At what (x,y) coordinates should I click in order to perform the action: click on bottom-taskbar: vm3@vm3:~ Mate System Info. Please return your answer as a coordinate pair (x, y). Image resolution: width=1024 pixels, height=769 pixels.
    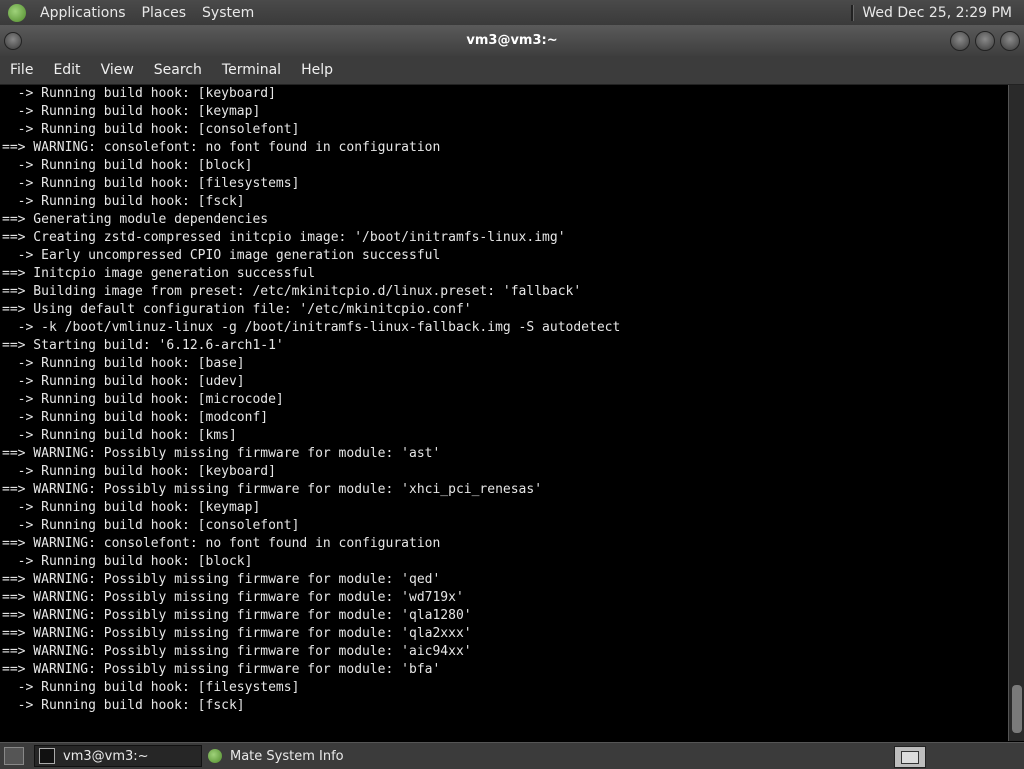
    Looking at the image, I should click on (512, 755).